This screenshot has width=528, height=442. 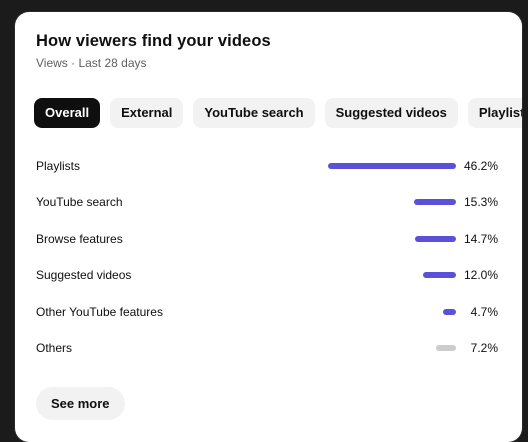 I want to click on traffic-source-row-suggested-videos: Suggested videos 12.0%, so click(x=267, y=275).